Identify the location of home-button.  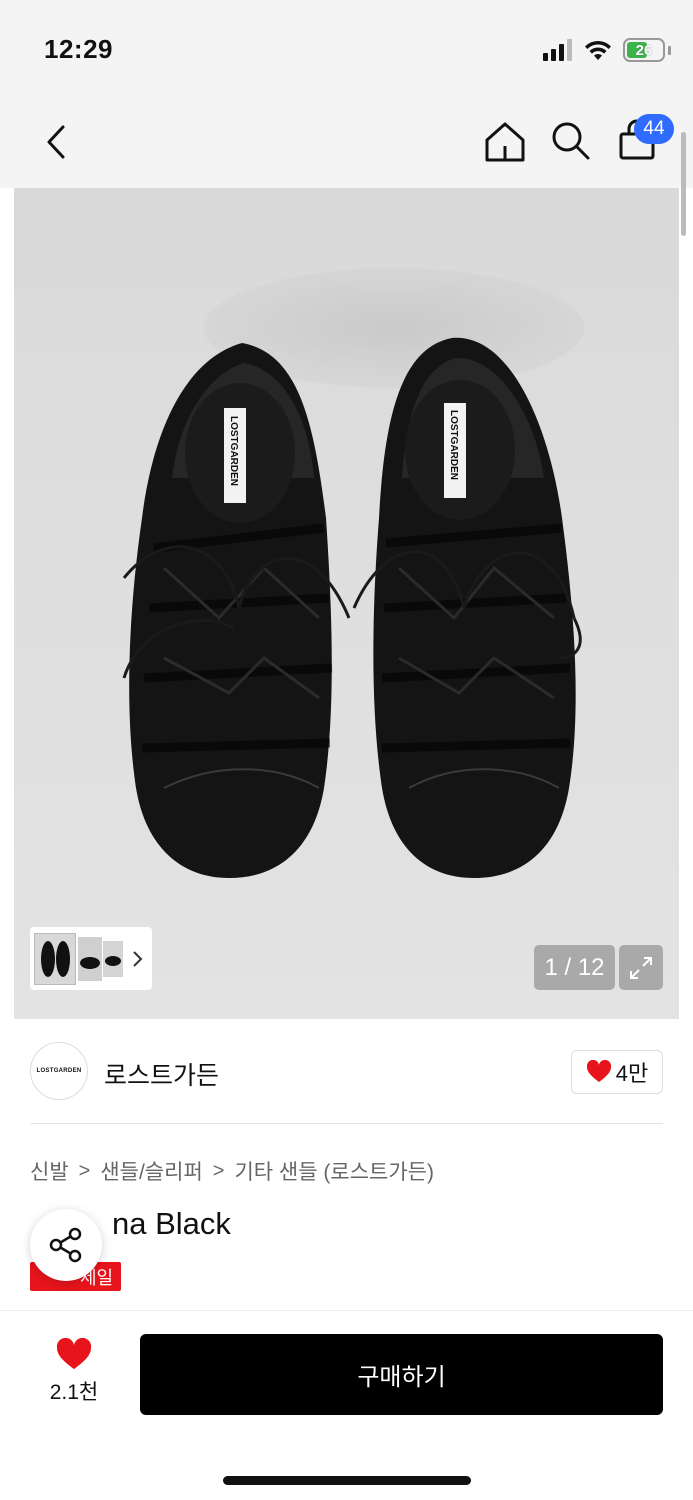
(505, 141).